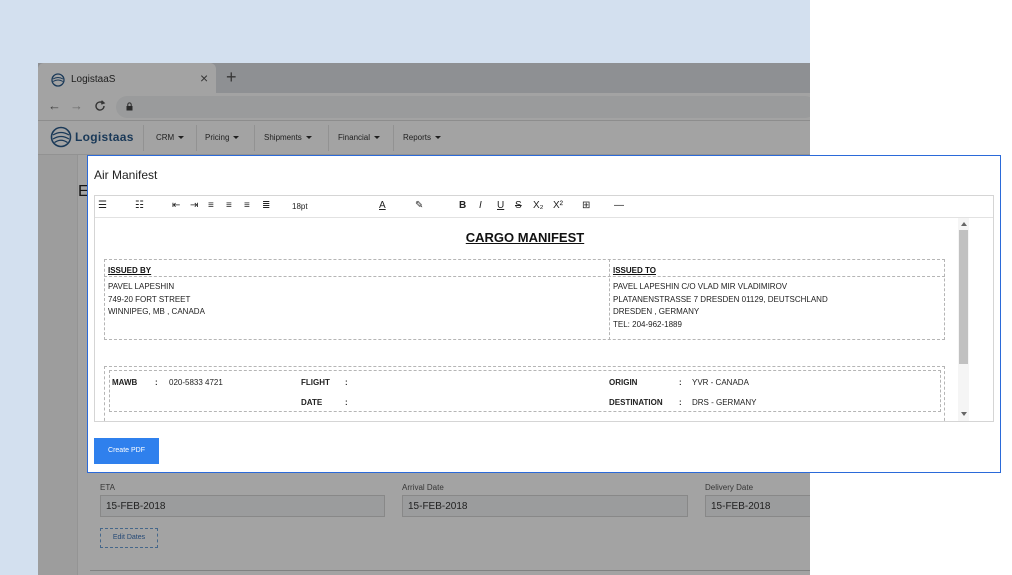 The image size is (1012, 575). Describe the element at coordinates (636, 402) in the screenshot. I see `destination-label: DESTINATION` at that location.